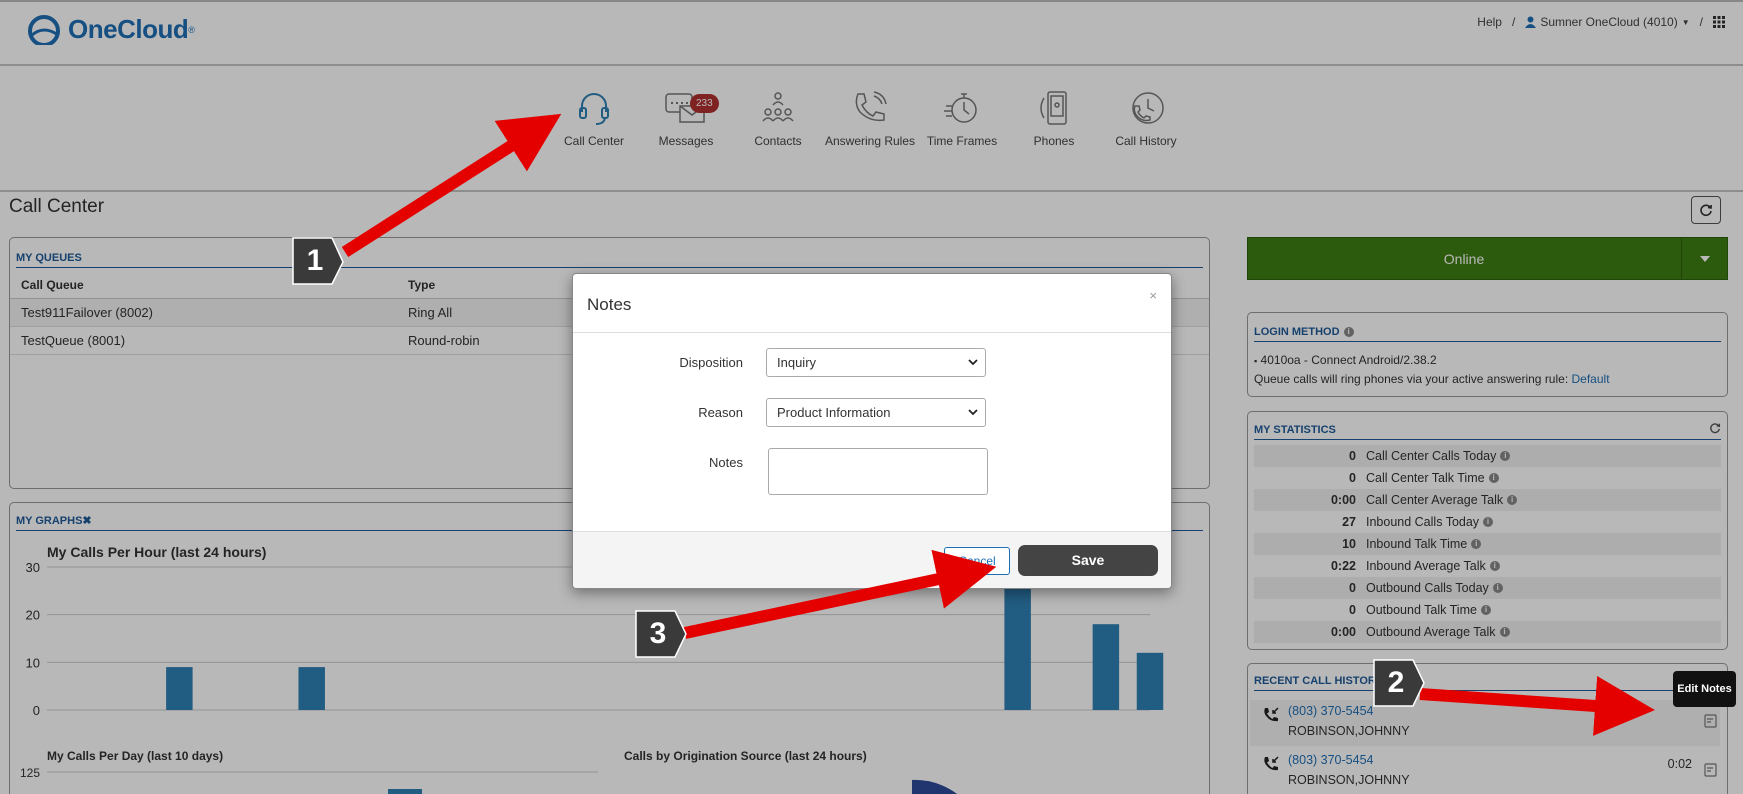 The width and height of the screenshot is (1743, 794). Describe the element at coordinates (872, 332) in the screenshot. I see `divider` at that location.